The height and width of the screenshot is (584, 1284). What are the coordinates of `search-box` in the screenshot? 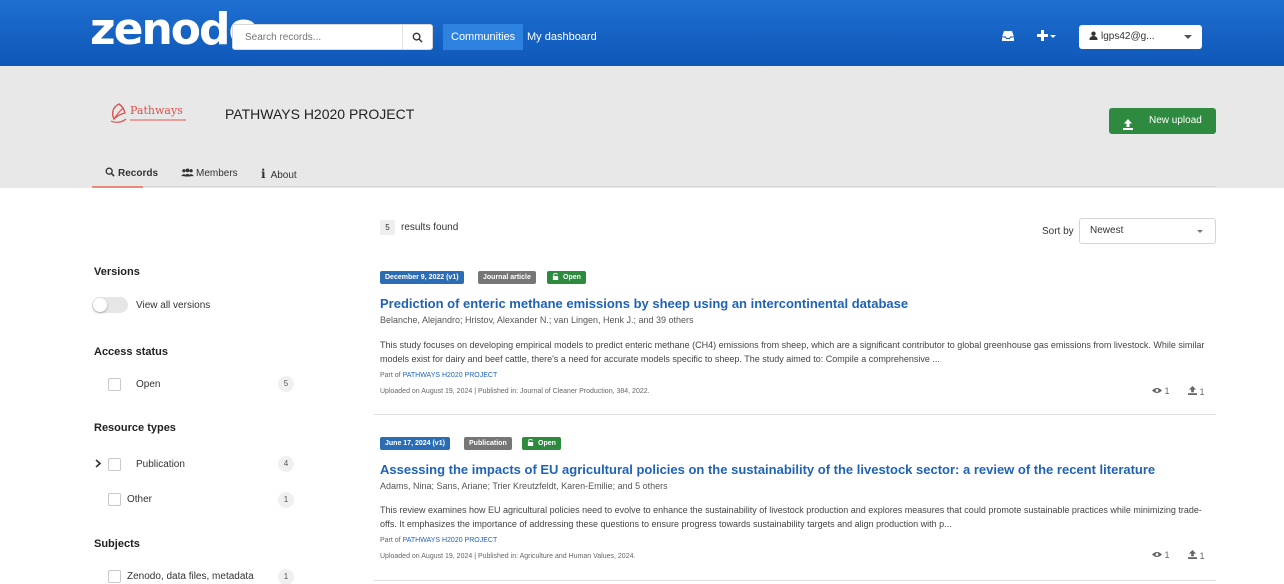 It's located at (332, 37).